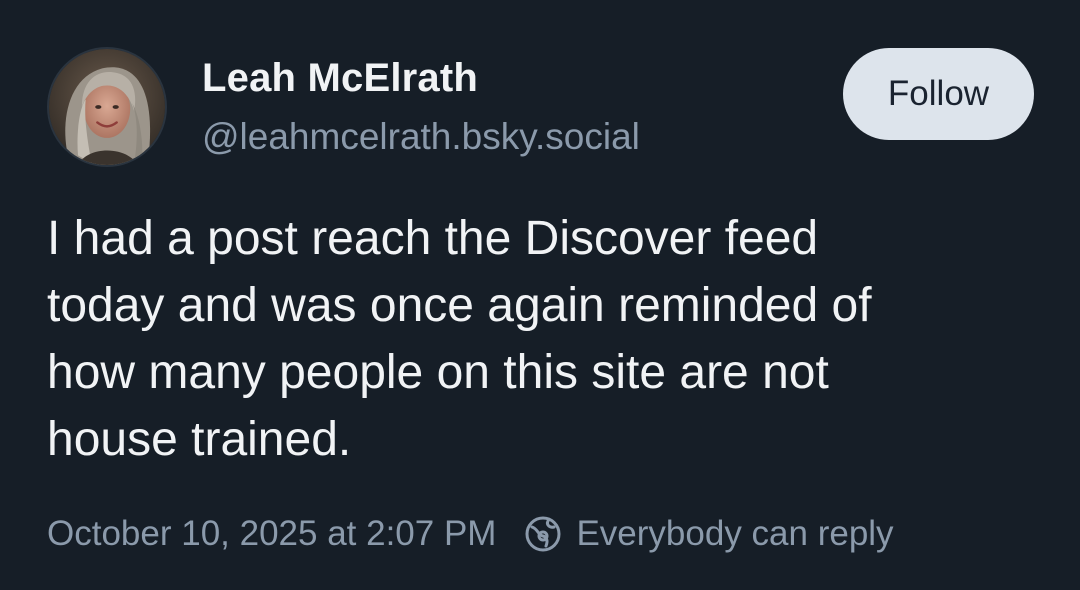 The width and height of the screenshot is (1080, 590). Describe the element at coordinates (734, 534) in the screenshot. I see `reply-setting: Everybody can reply` at that location.